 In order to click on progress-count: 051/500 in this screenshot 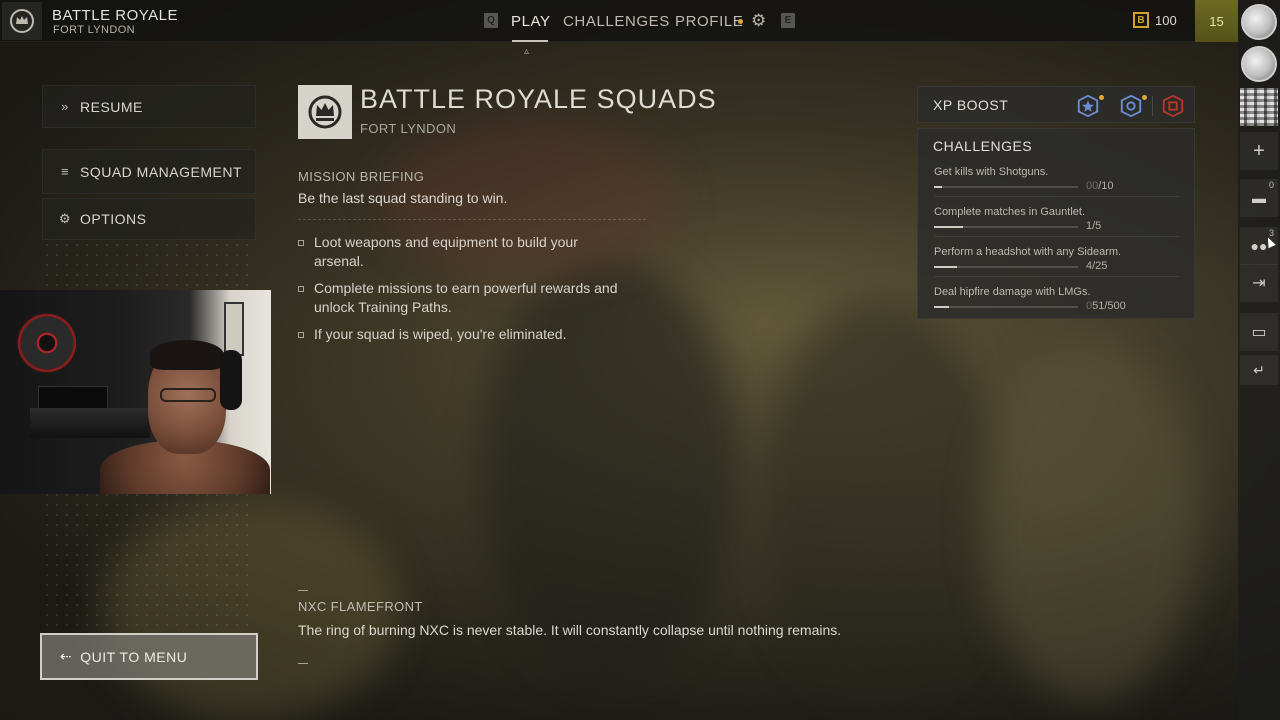, I will do `click(1106, 306)`.